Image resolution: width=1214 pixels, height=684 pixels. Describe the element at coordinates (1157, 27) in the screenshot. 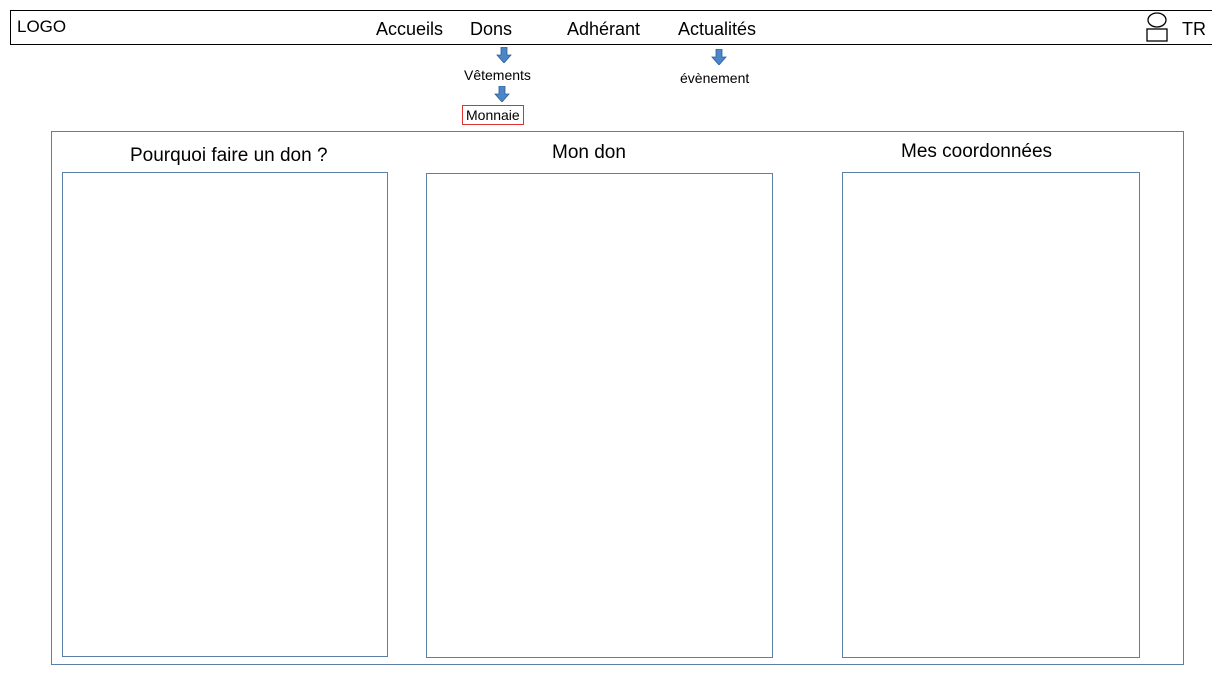

I see `user-icon` at that location.